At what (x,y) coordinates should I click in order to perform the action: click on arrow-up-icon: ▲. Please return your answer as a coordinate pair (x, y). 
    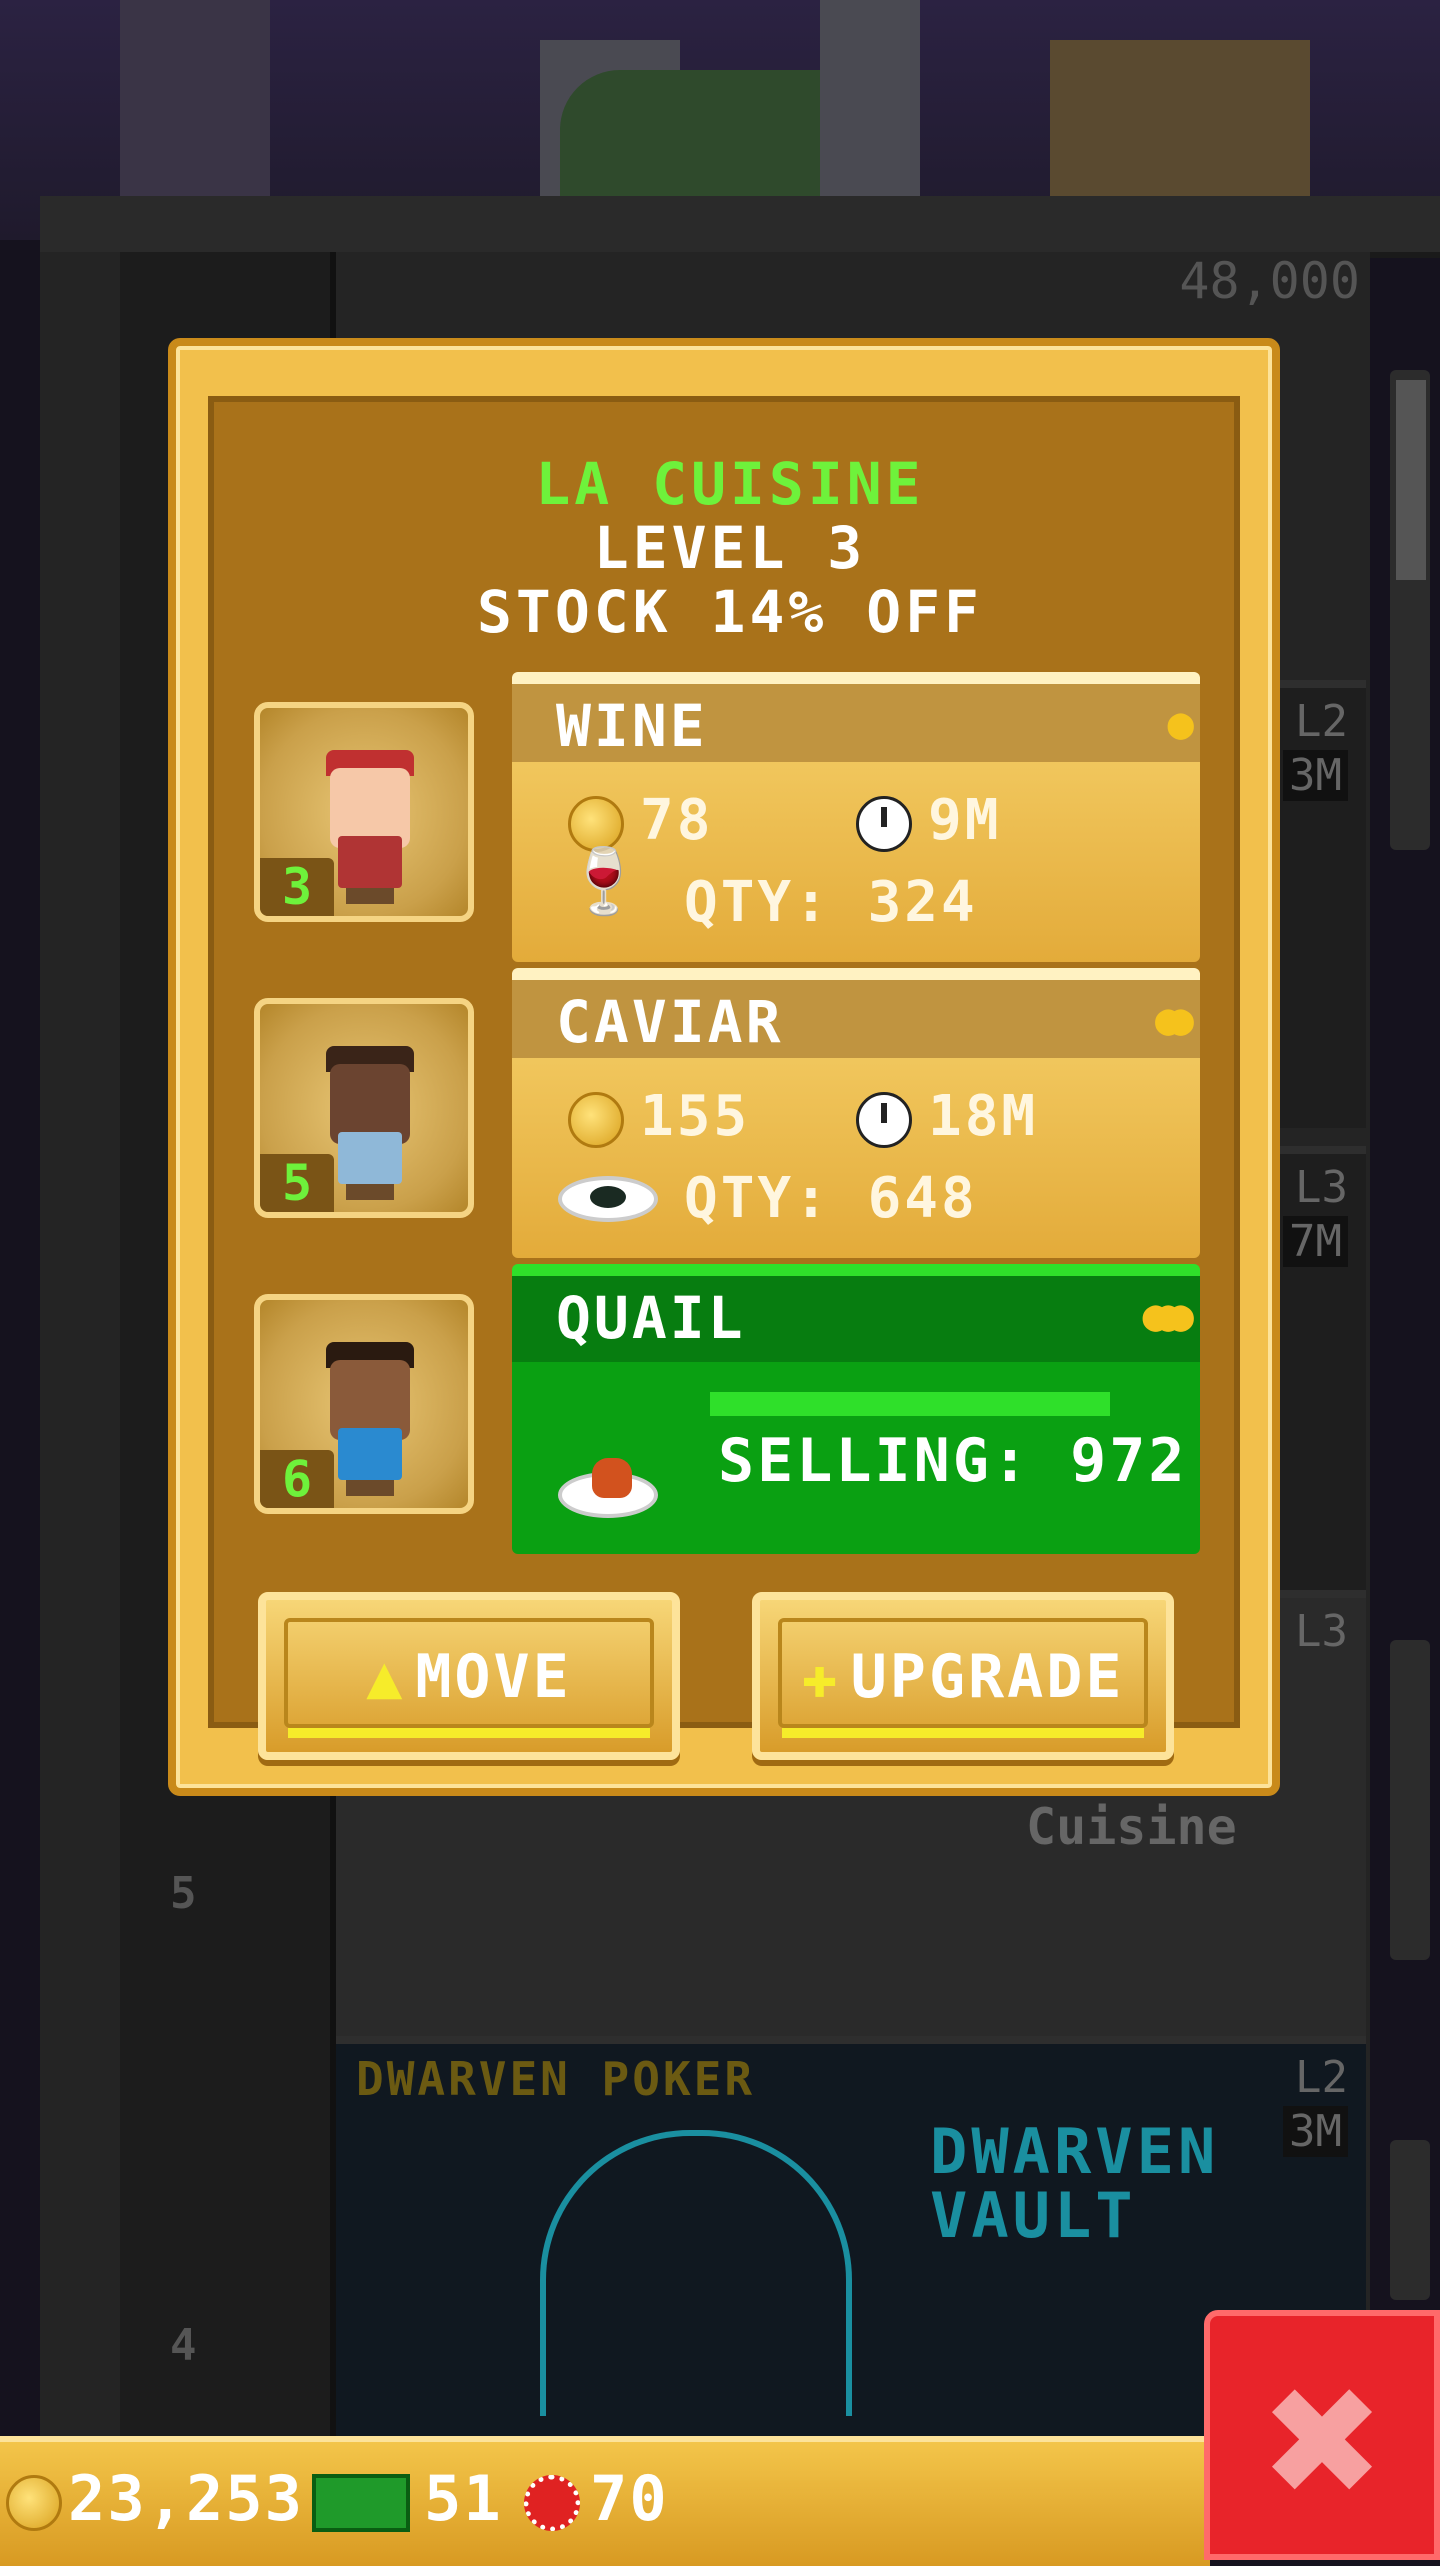
    Looking at the image, I should click on (386, 1677).